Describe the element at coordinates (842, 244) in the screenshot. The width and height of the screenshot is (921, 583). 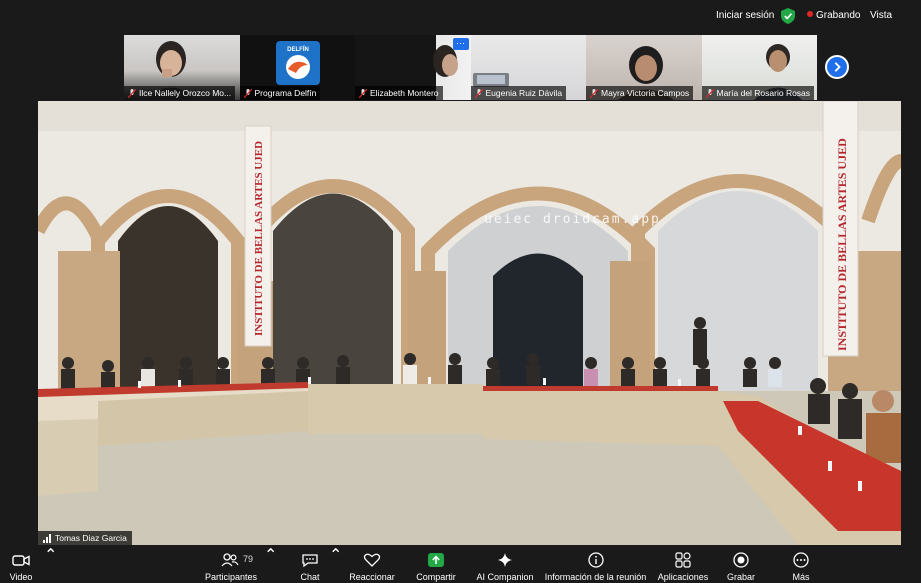
I see `banner-right-text: INSTITUTO DE BELLAS ARTES UJED` at that location.